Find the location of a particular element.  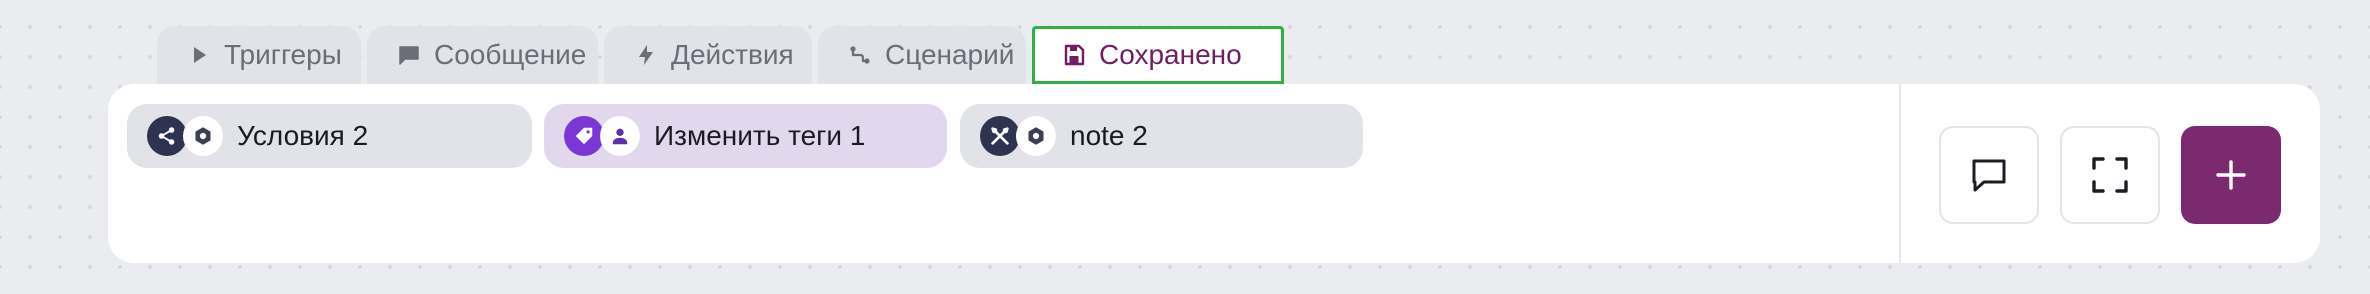

tab-label: Триггеры is located at coordinates (283, 54).